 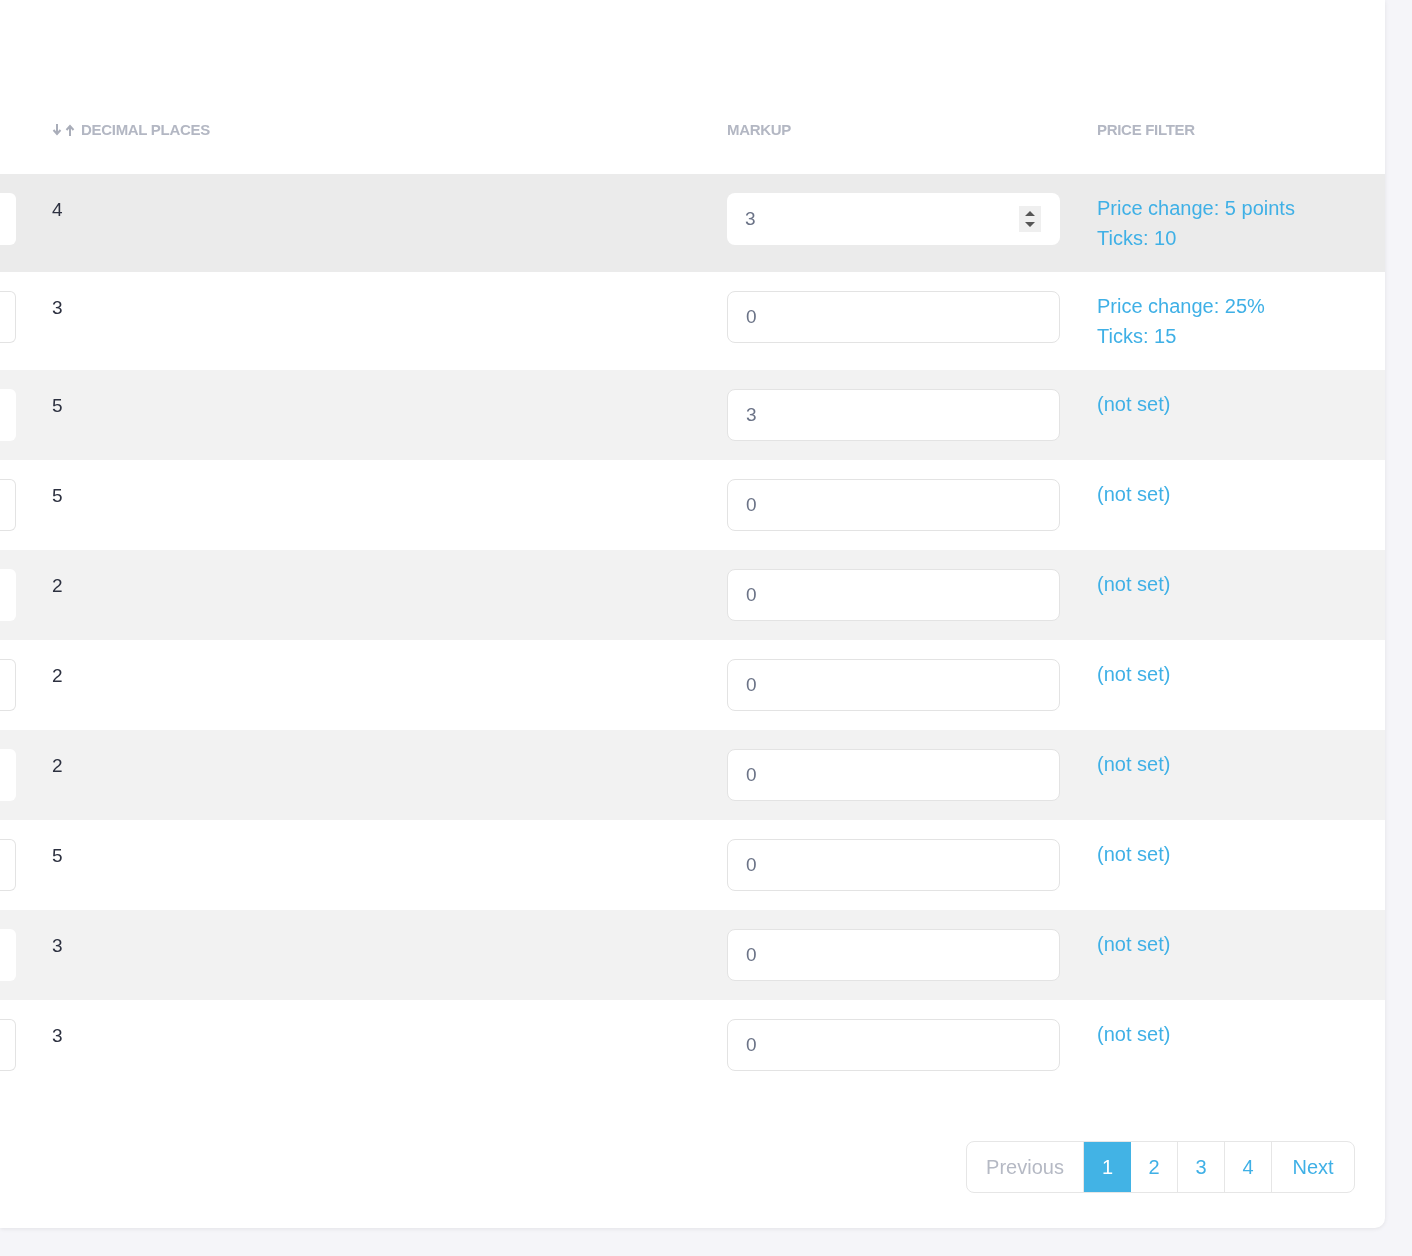 What do you see at coordinates (1137, 238) in the screenshot?
I see `price-filter-link: Ticks: 10` at bounding box center [1137, 238].